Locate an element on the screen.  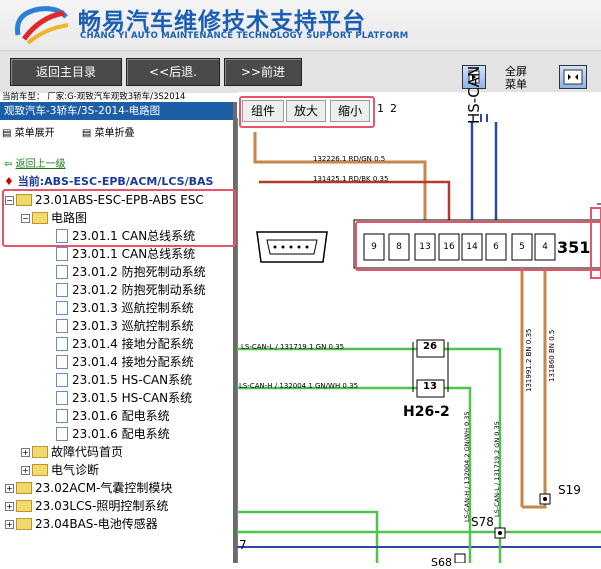
menu-expand-label: 菜单展开 is located at coordinates (34, 133).